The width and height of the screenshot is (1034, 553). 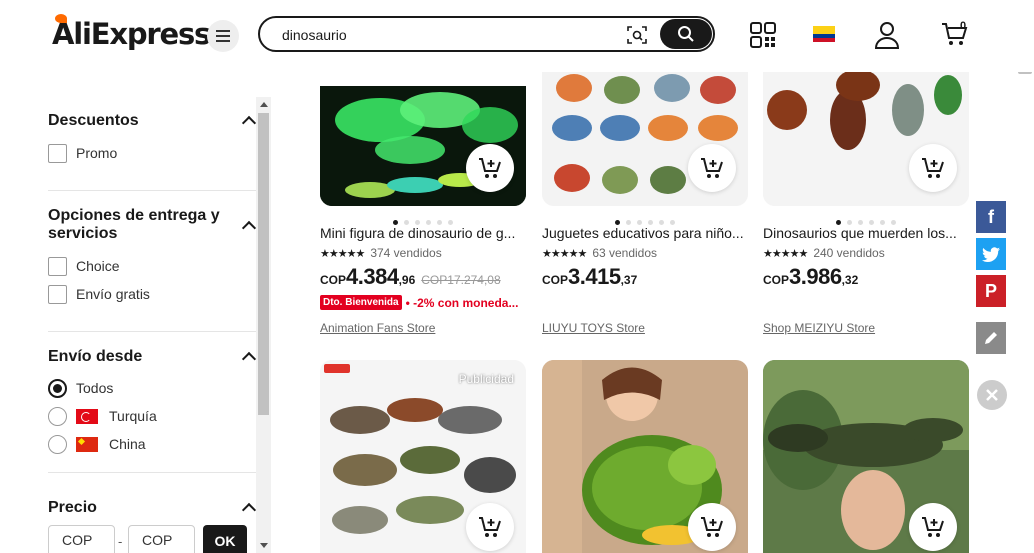 I want to click on facebook-share-button: f, so click(x=991, y=217).